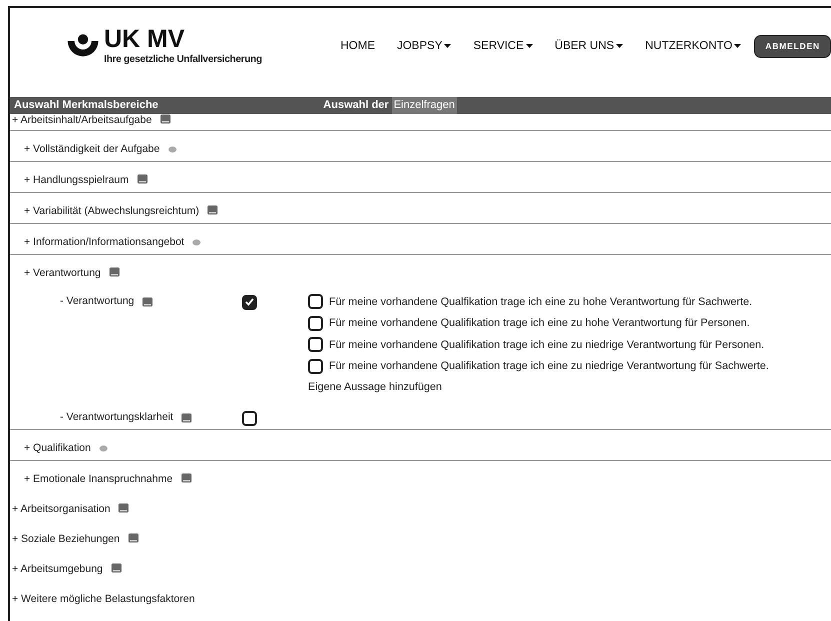  I want to click on tree-item: + Vollständigkeit der Aufgabe, so click(92, 149).